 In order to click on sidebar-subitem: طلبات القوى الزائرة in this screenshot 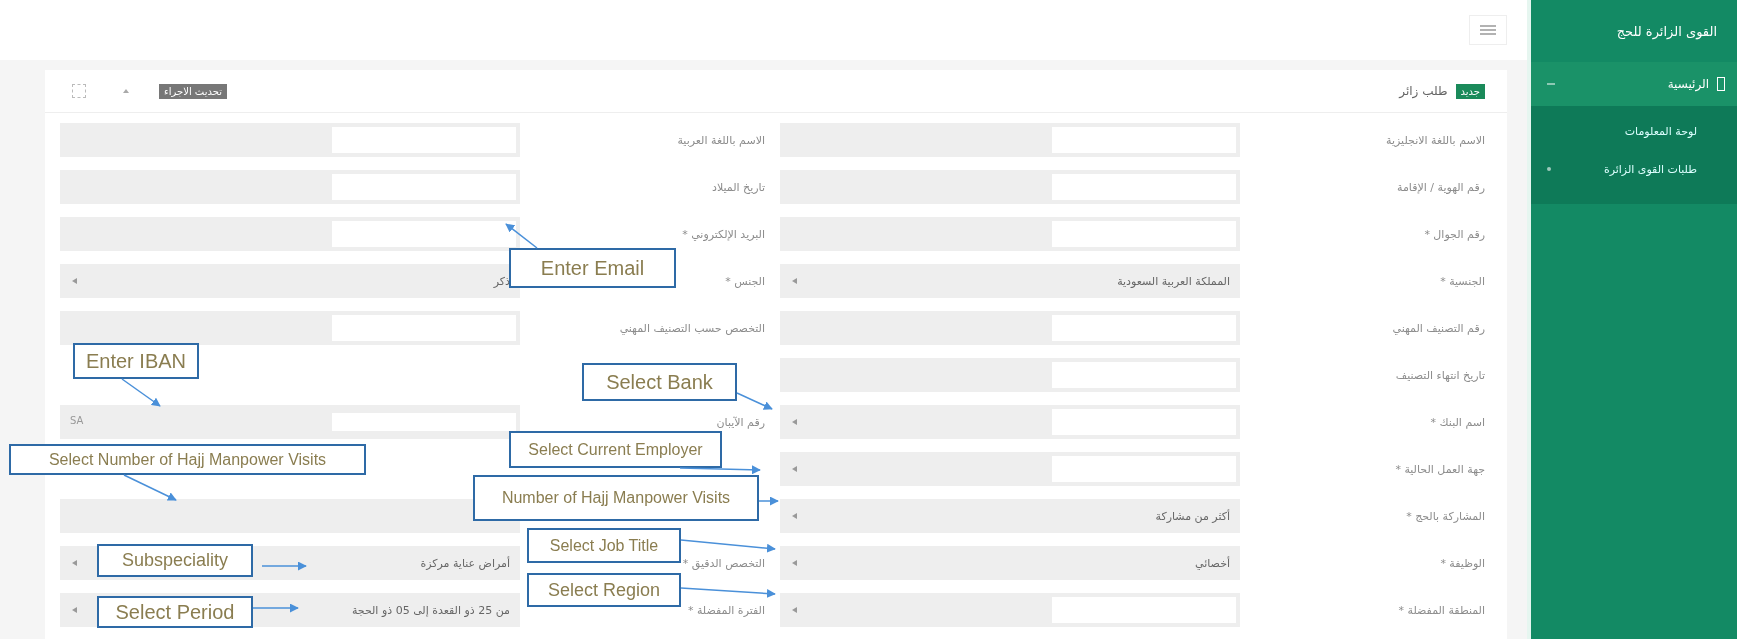, I will do `click(1634, 169)`.